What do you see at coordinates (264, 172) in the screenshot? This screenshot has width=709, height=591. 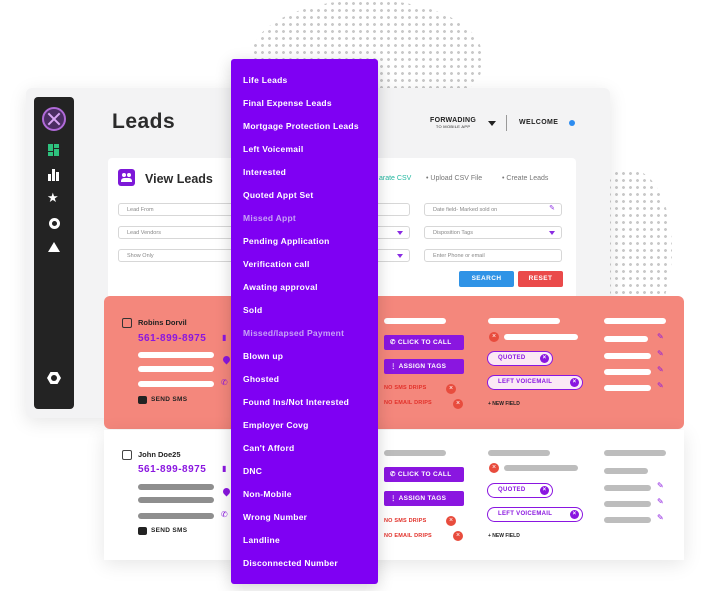 I see `menu-item-interested: Interested` at bounding box center [264, 172].